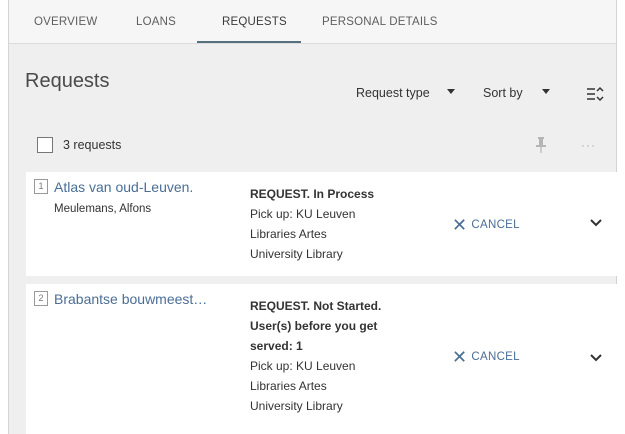 This screenshot has height=434, width=625. I want to click on status-line: served: 1, so click(276, 346).